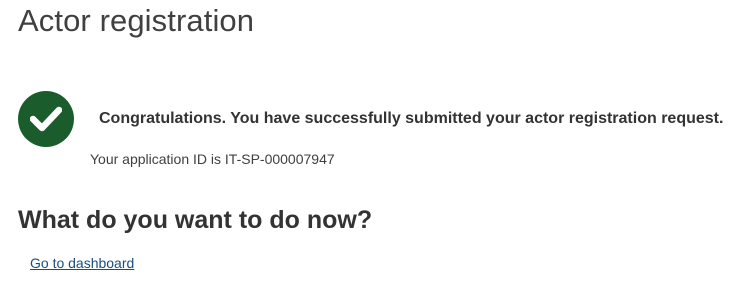  What do you see at coordinates (82, 263) in the screenshot?
I see `go-to-dashboard-link: Go to dashboard` at bounding box center [82, 263].